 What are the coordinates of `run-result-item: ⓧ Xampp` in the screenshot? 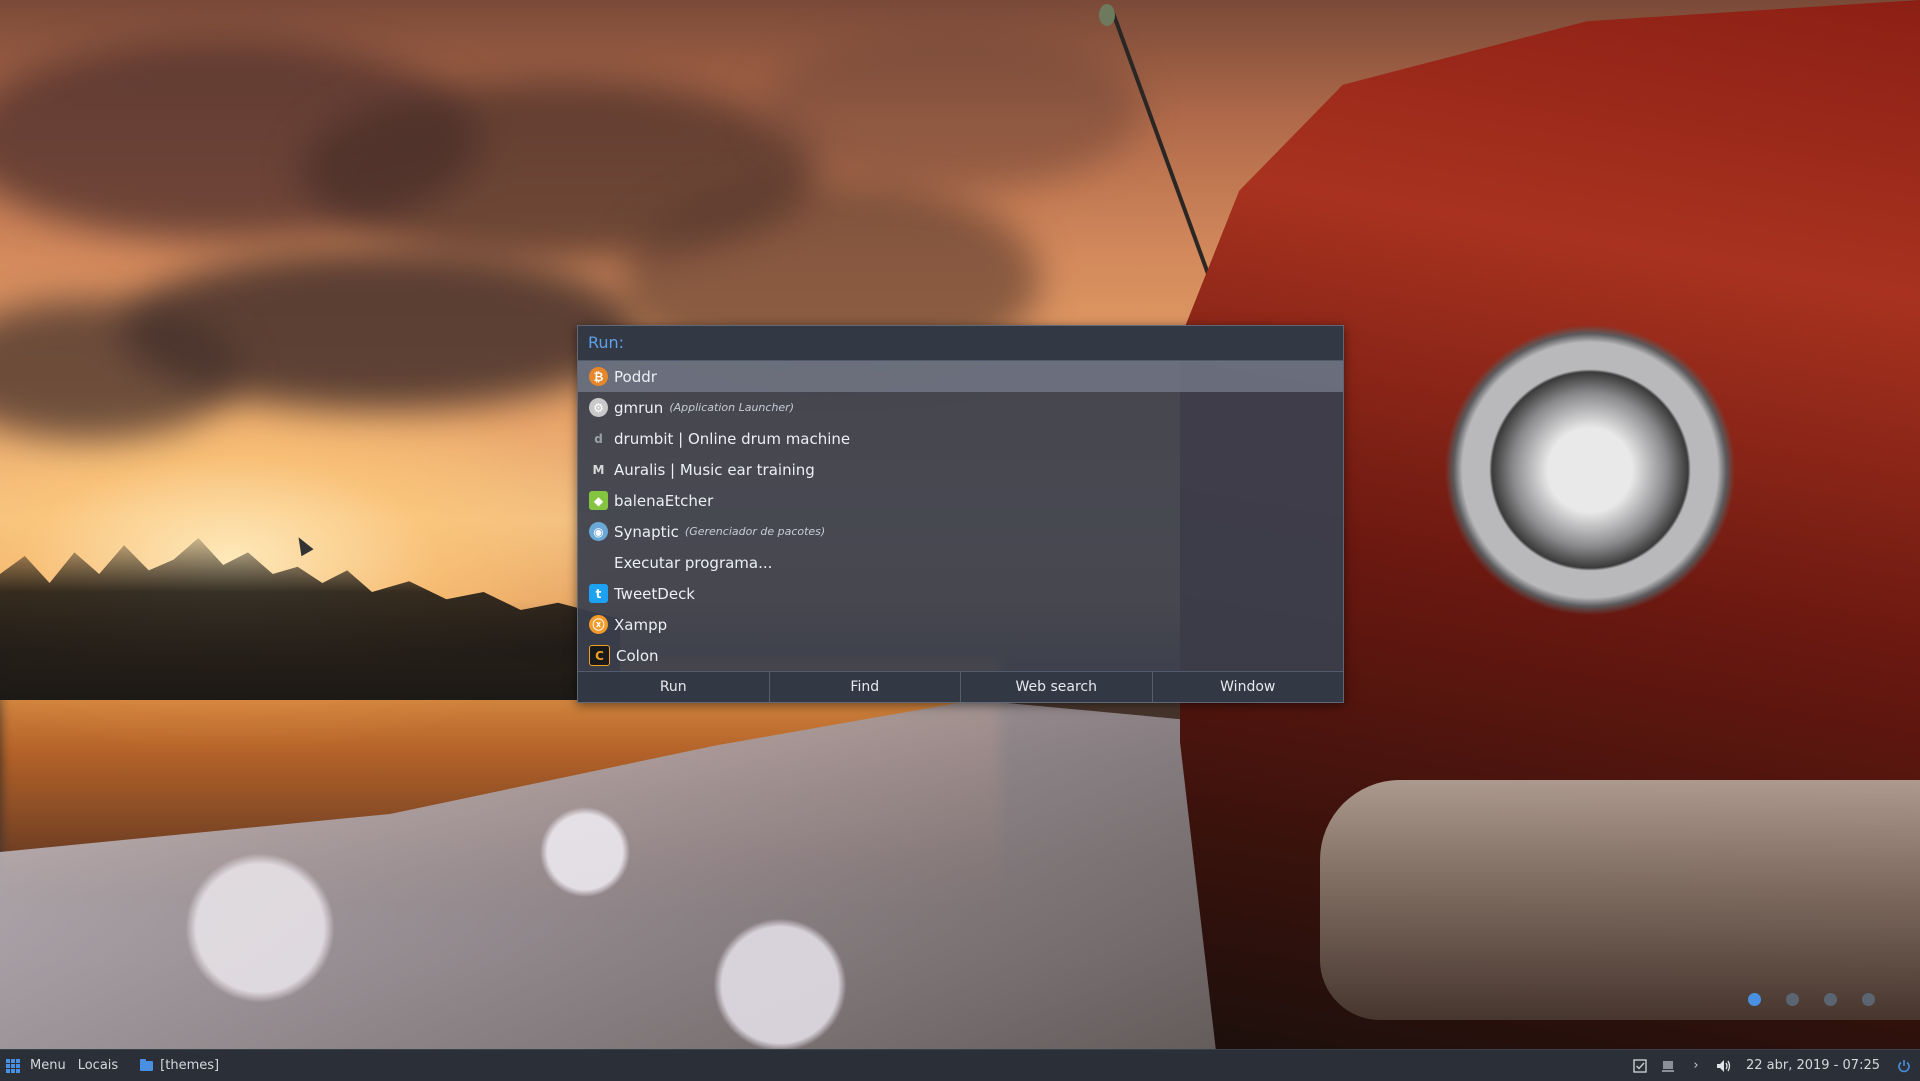 It's located at (960, 624).